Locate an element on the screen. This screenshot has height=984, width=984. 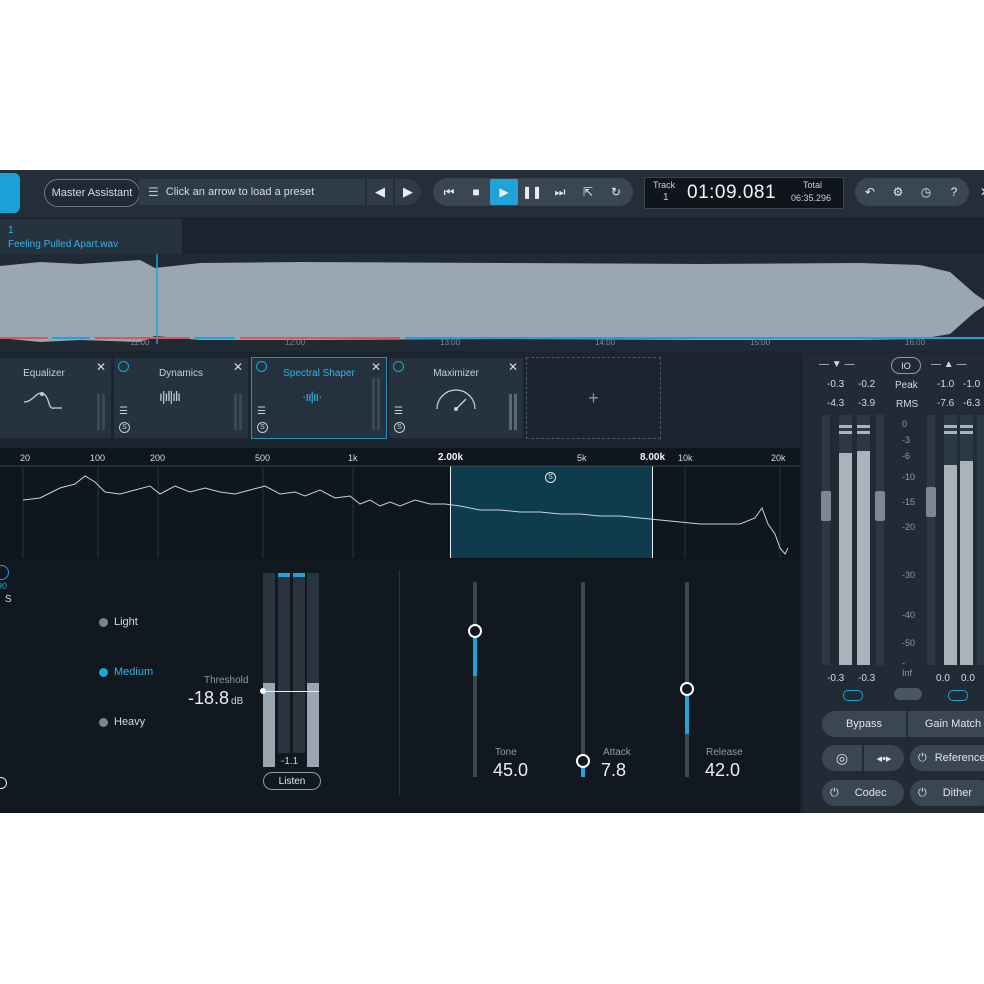
preset-field: ☰ Click an arrow to load a preset is located at coordinates (252, 192).